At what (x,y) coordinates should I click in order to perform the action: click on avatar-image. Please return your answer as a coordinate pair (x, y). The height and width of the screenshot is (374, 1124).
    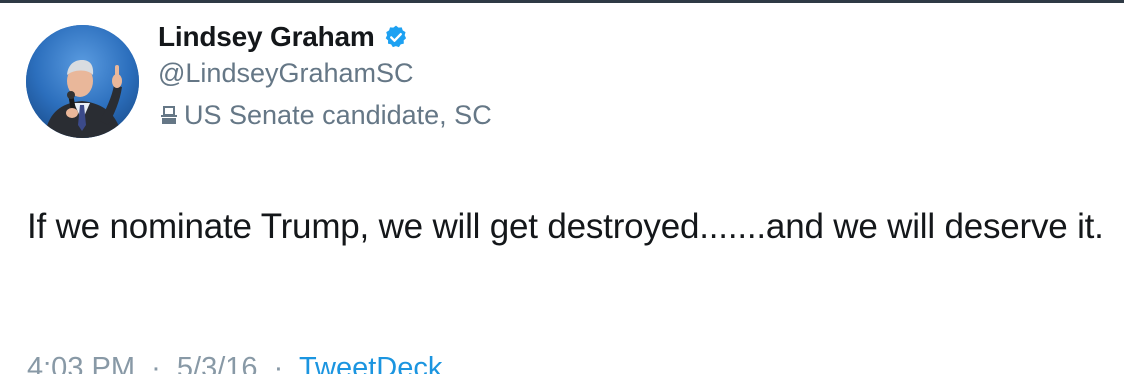
    Looking at the image, I should click on (82, 81).